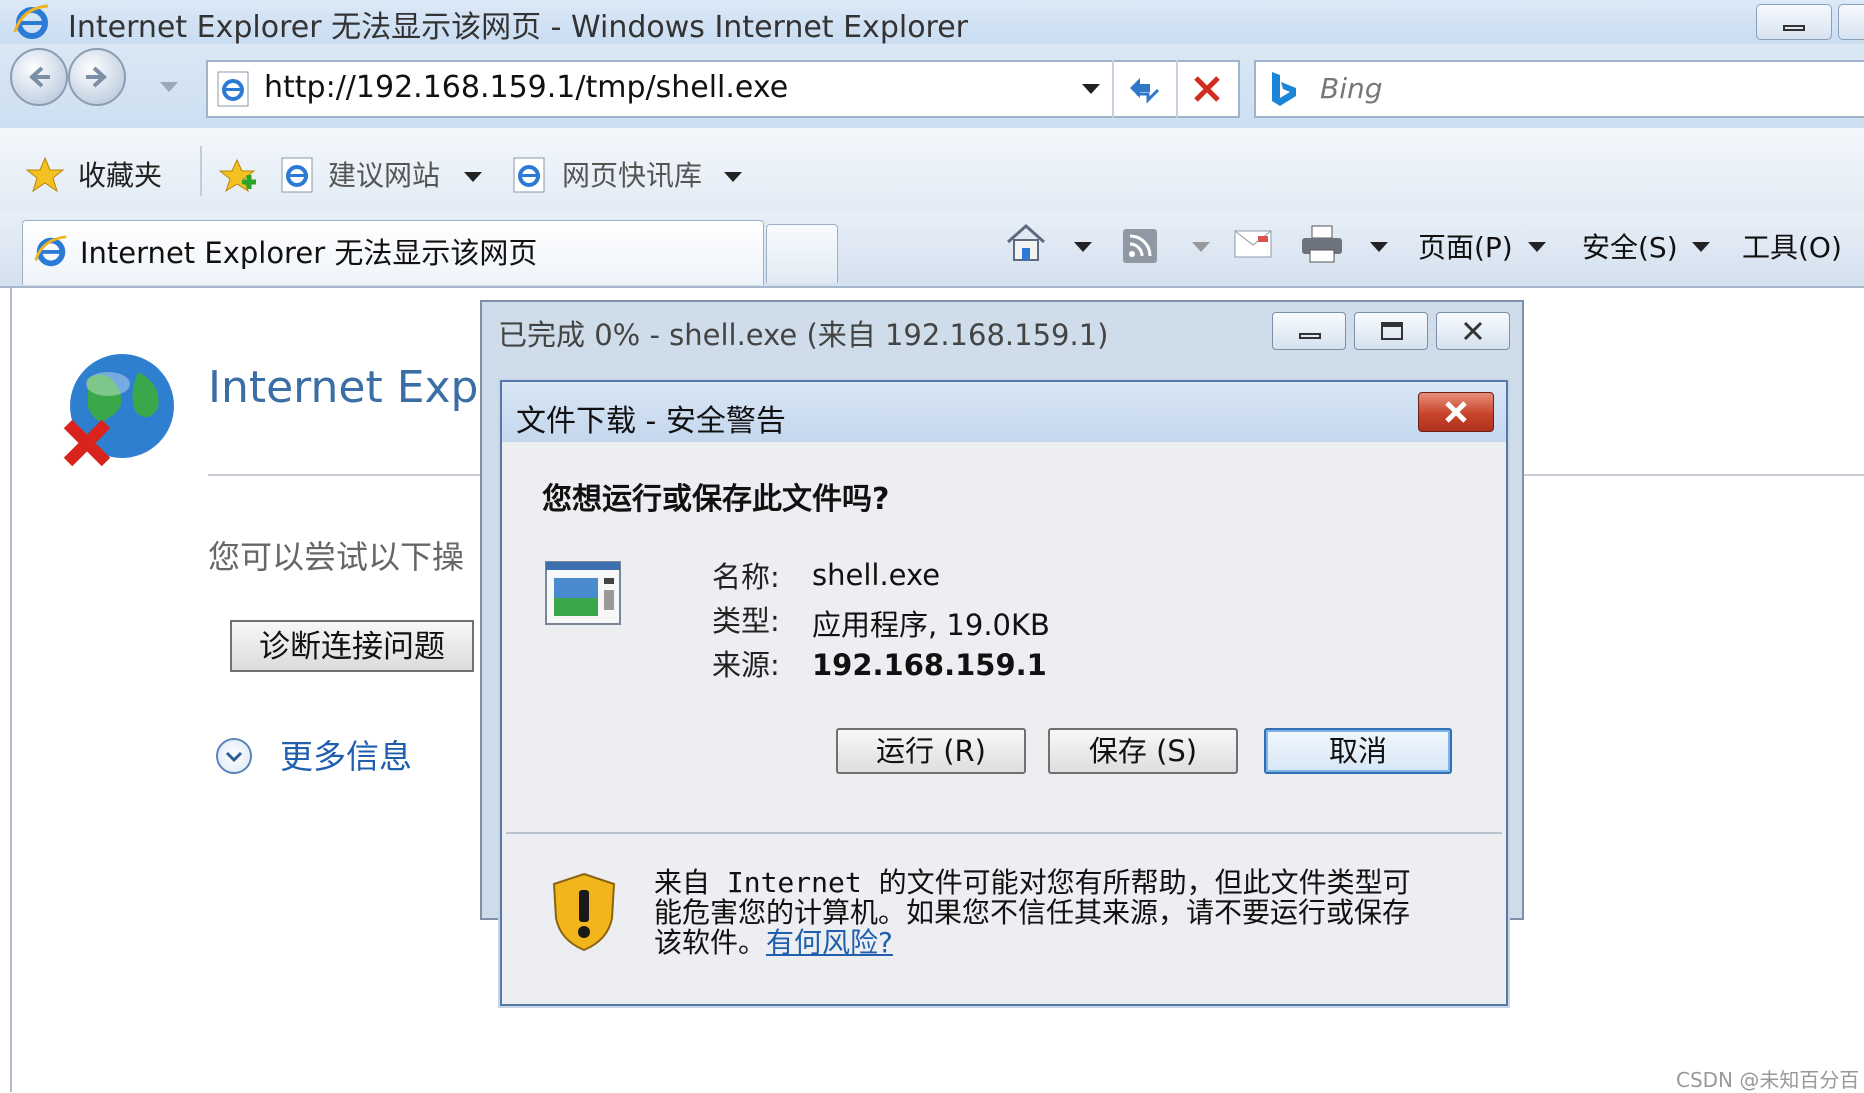 Image resolution: width=1864 pixels, height=1093 pixels. What do you see at coordinates (1322, 246) in the screenshot?
I see `print-icon` at bounding box center [1322, 246].